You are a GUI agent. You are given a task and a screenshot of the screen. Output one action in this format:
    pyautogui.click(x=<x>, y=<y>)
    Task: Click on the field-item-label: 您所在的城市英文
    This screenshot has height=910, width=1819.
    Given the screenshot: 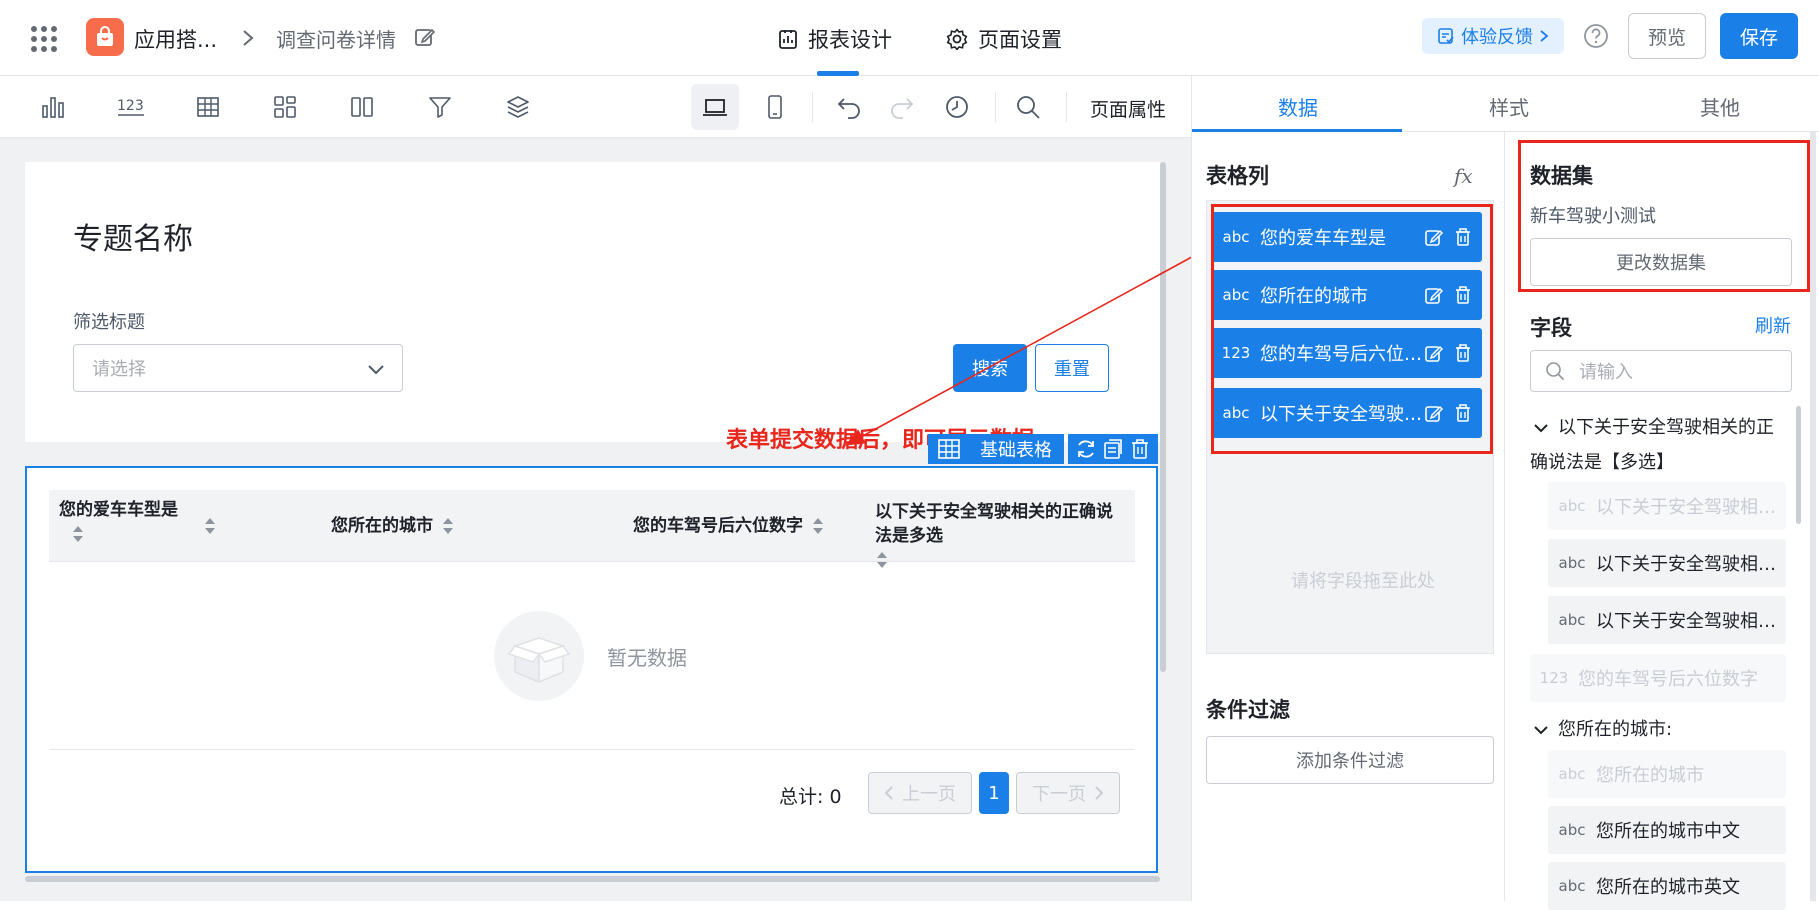 What is the action you would take?
    pyautogui.click(x=1668, y=887)
    